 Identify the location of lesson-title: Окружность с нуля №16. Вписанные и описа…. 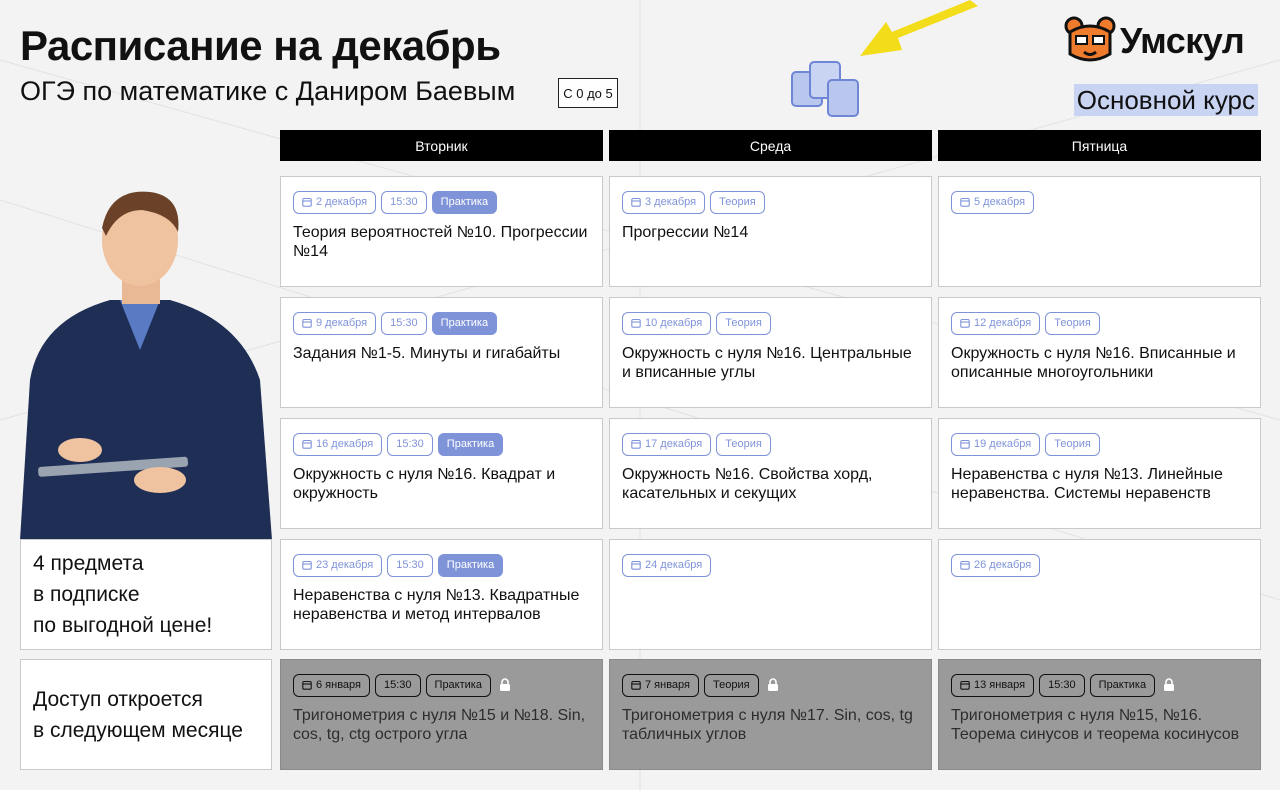
(1093, 363).